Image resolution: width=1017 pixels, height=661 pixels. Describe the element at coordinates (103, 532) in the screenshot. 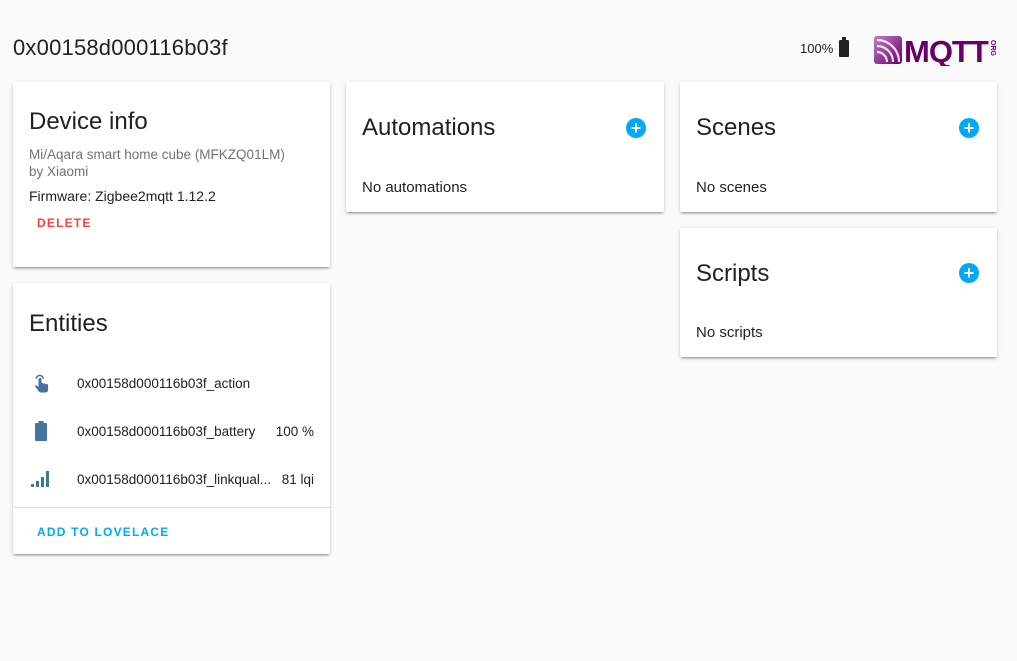

I see `add-to-lovelace-button: ADD TO LOVELACE` at that location.